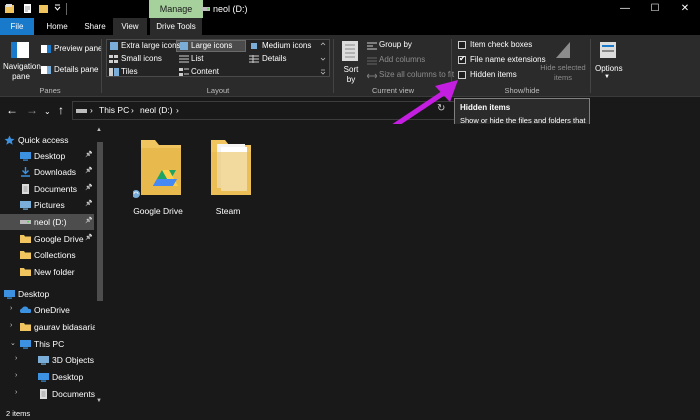 The image size is (700, 420). I want to click on properties-icon, so click(27, 8).